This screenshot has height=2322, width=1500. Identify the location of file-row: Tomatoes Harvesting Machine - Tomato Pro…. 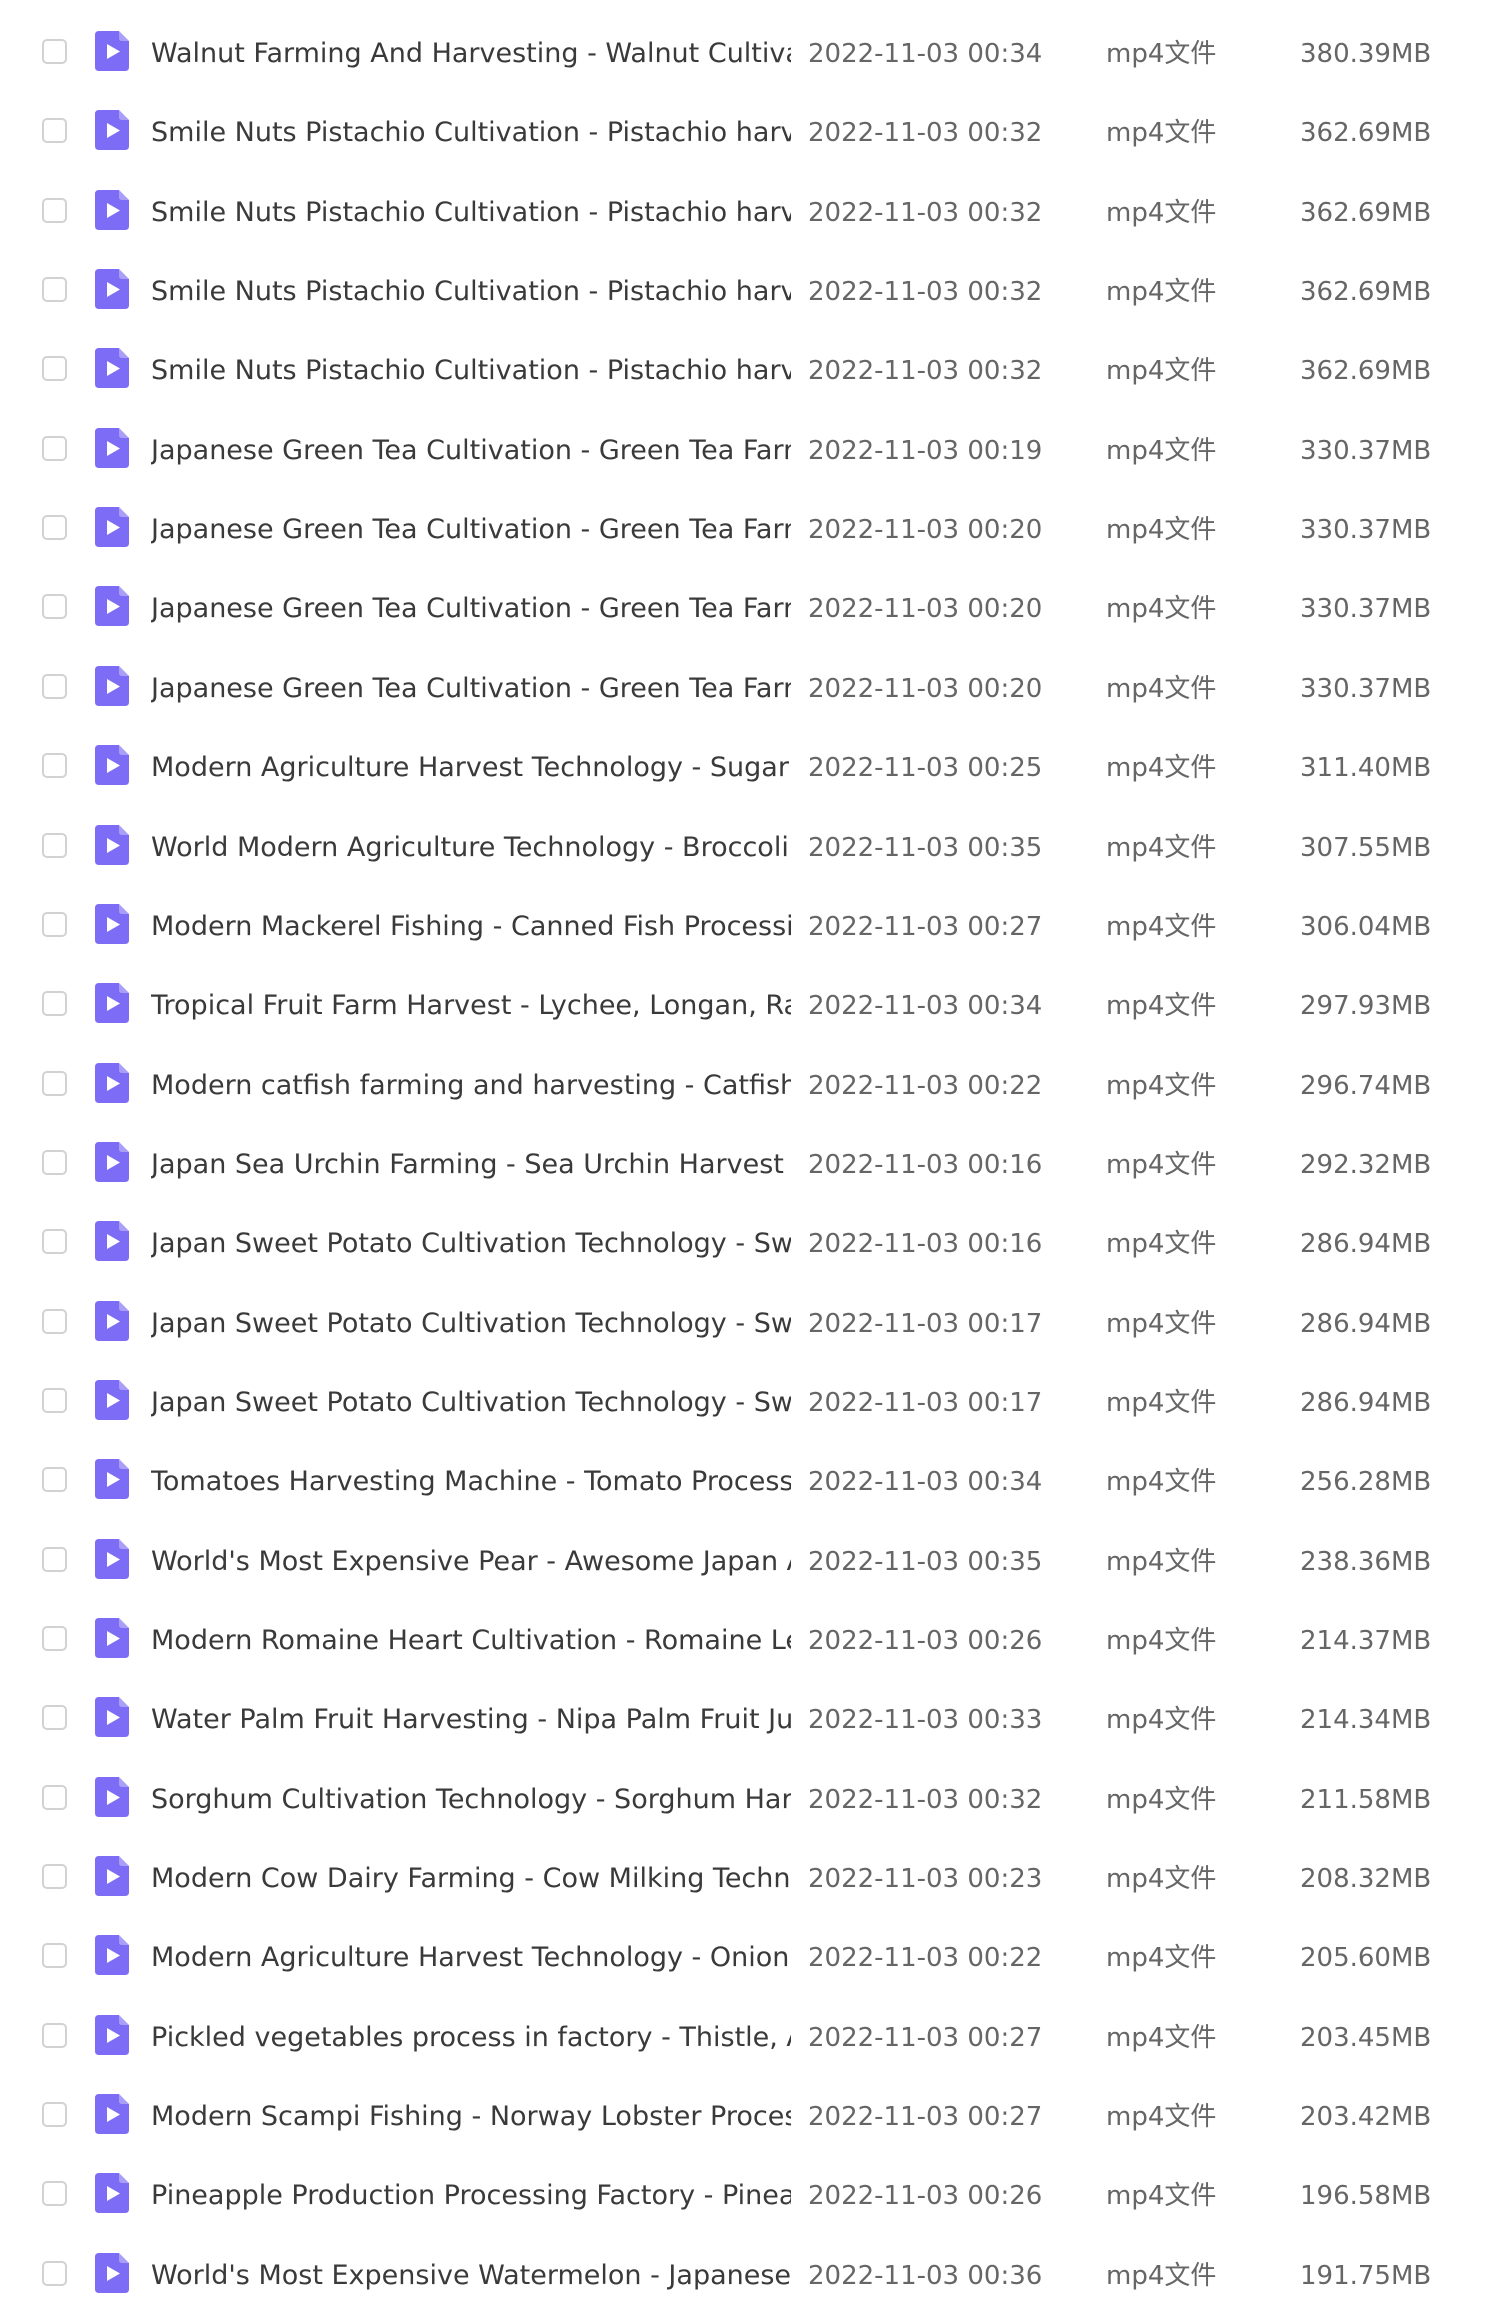
(750, 1479).